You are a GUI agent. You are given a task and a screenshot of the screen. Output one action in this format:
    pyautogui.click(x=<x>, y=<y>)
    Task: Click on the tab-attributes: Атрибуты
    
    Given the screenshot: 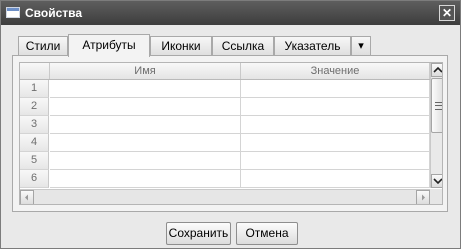 What is the action you would take?
    pyautogui.click(x=109, y=45)
    